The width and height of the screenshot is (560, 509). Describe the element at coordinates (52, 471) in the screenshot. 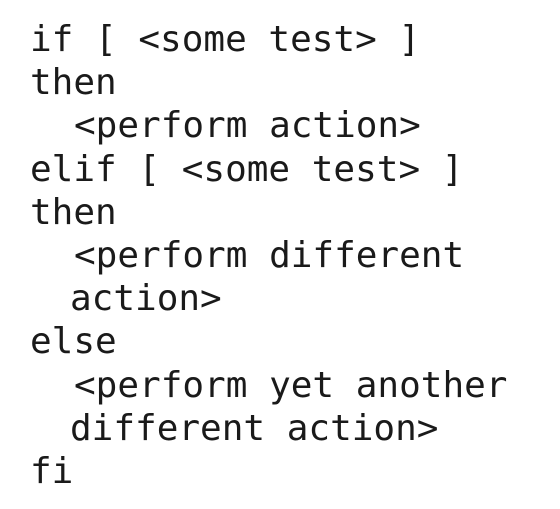

I see `code-line-fi: fi` at that location.